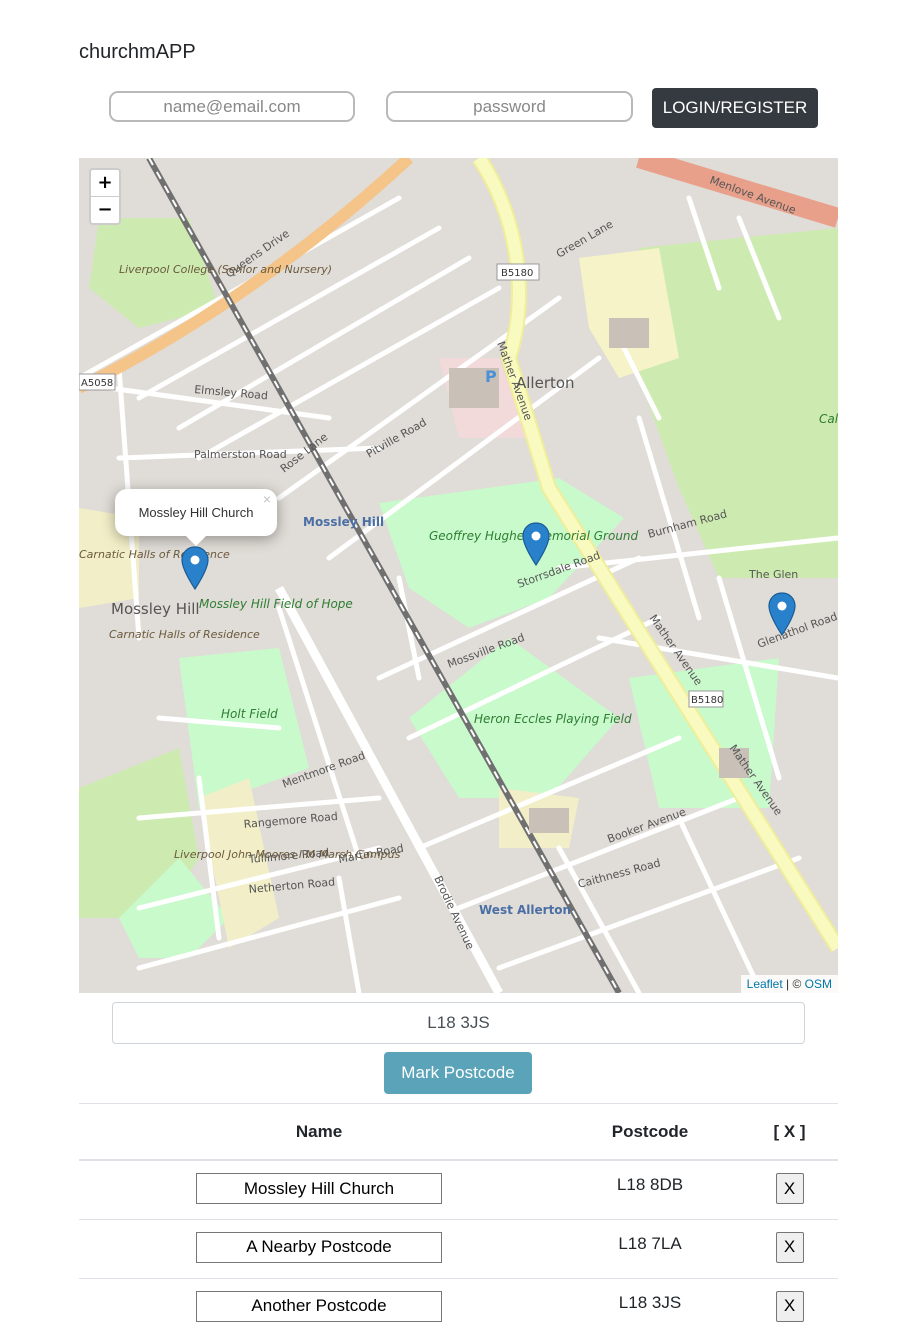  I want to click on column-header-delete: [ X ], so click(789, 1132).